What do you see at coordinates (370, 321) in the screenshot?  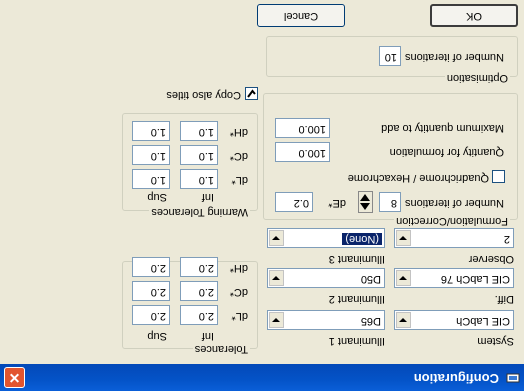 I see `illuminant1-value: D65` at bounding box center [370, 321].